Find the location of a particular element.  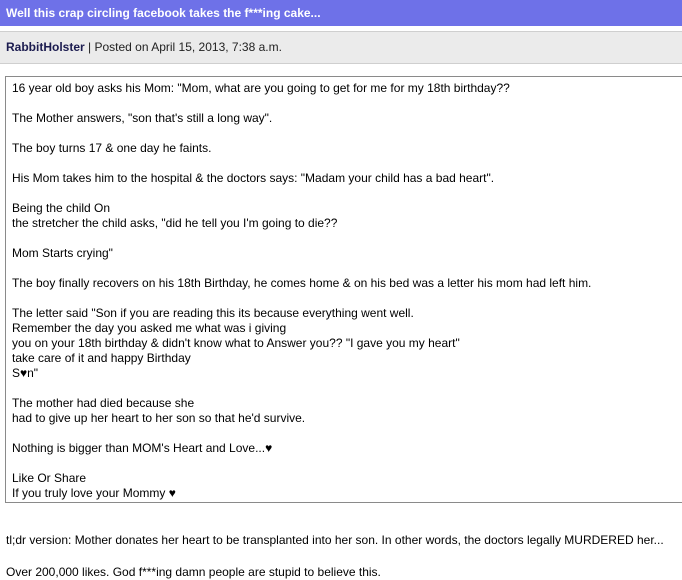

quote-line: Being the child On is located at coordinates (61, 208).